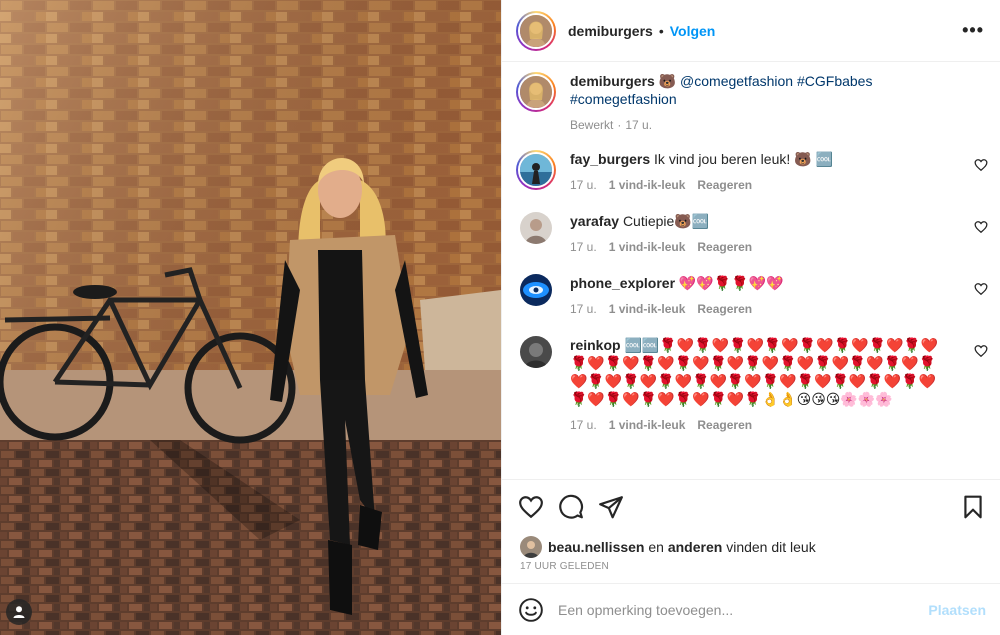 The width and height of the screenshot is (1000, 635). Describe the element at coordinates (656, 547) in the screenshot. I see `likes-and: en` at that location.